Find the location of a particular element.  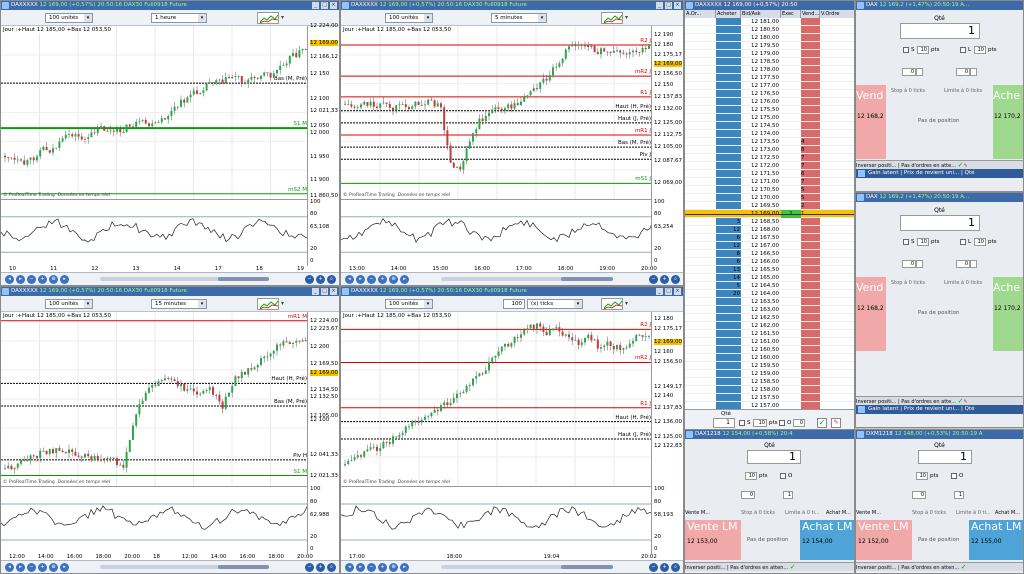

order-book-row: 12 157,50 is located at coordinates (769, 398).